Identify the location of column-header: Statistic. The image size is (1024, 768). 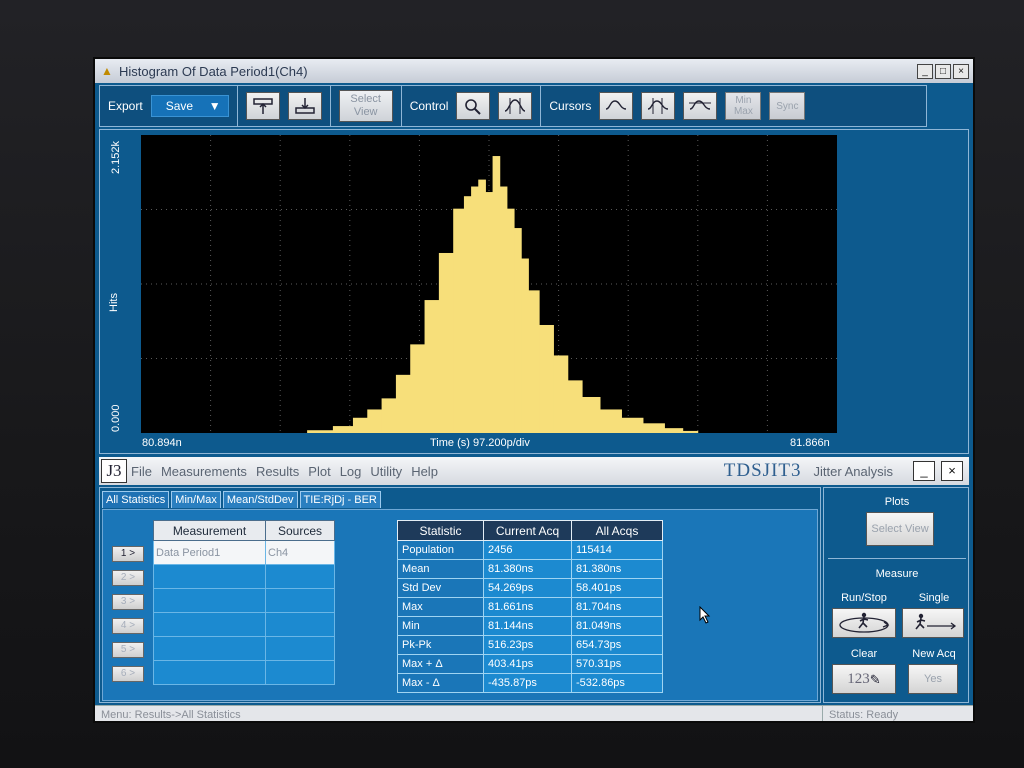
(440, 530).